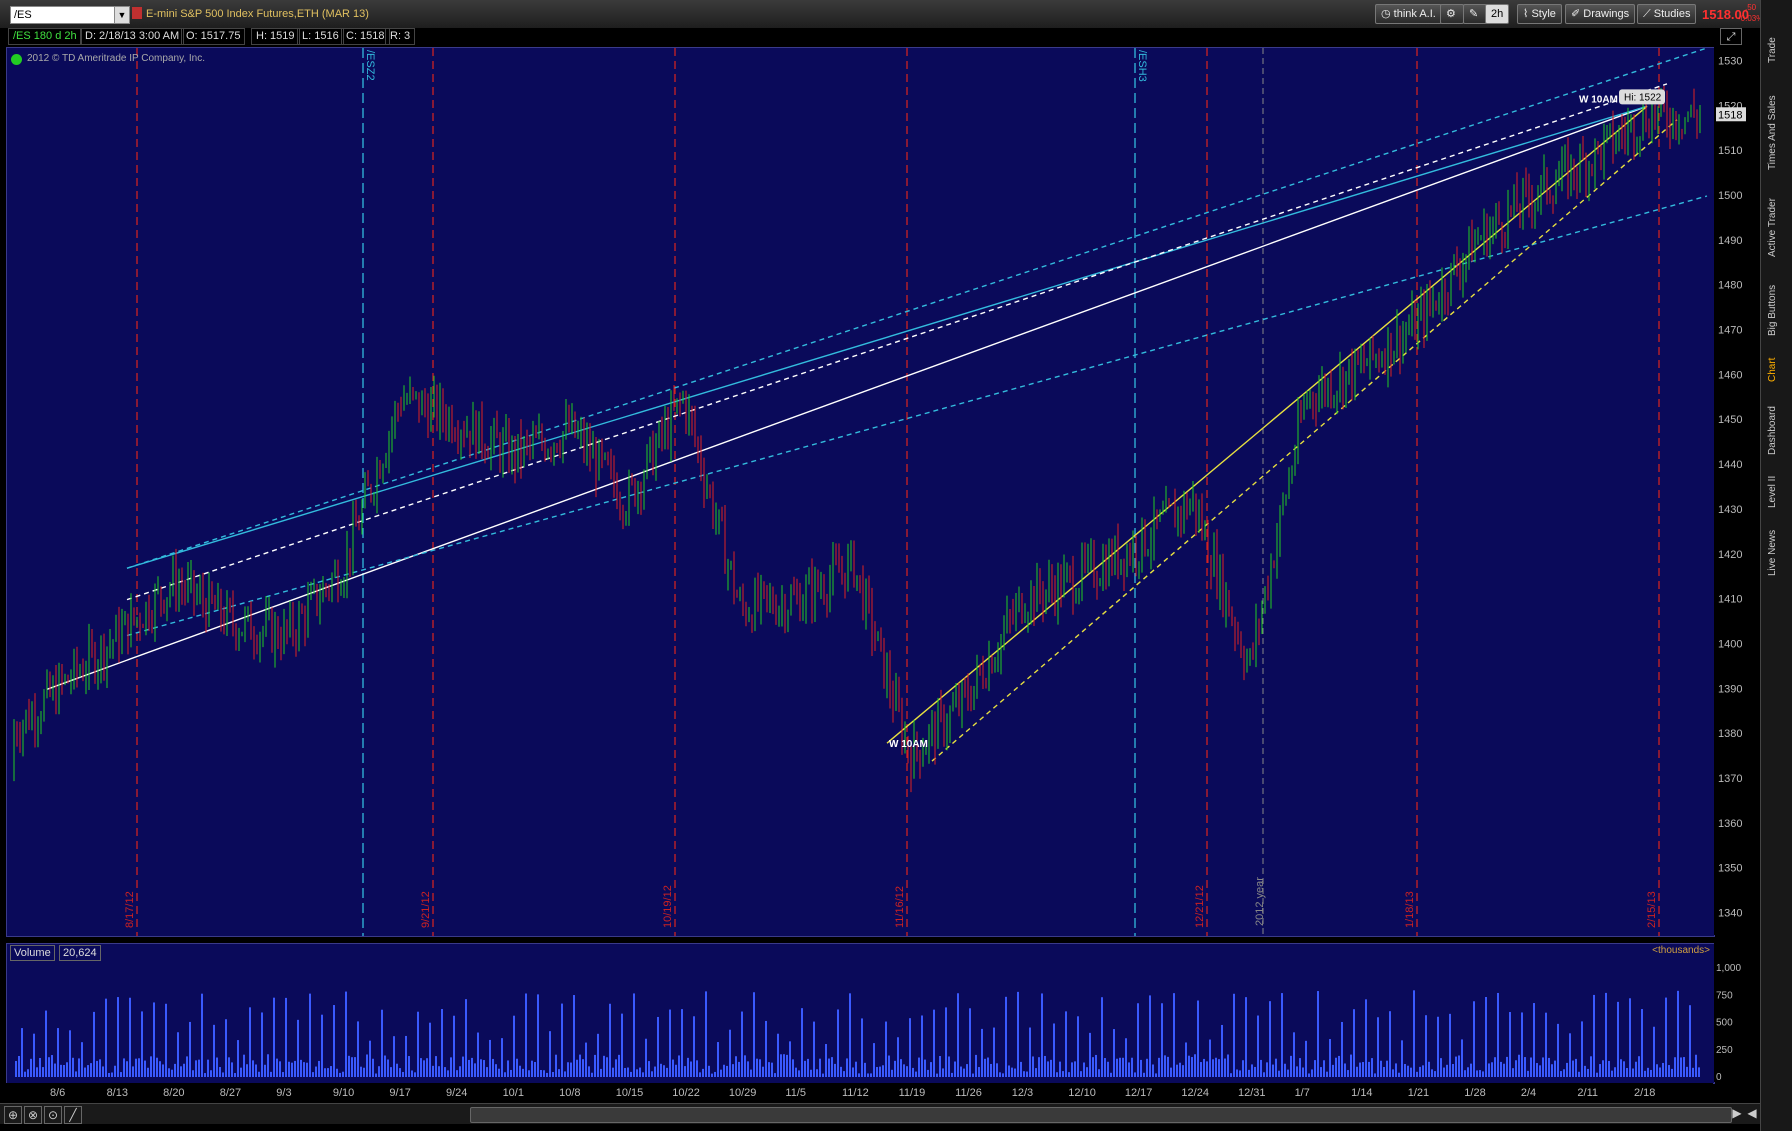 Image resolution: width=1792 pixels, height=1131 pixels. Describe the element at coordinates (1475, 14) in the screenshot. I see `wrench-icon: ✎` at that location.